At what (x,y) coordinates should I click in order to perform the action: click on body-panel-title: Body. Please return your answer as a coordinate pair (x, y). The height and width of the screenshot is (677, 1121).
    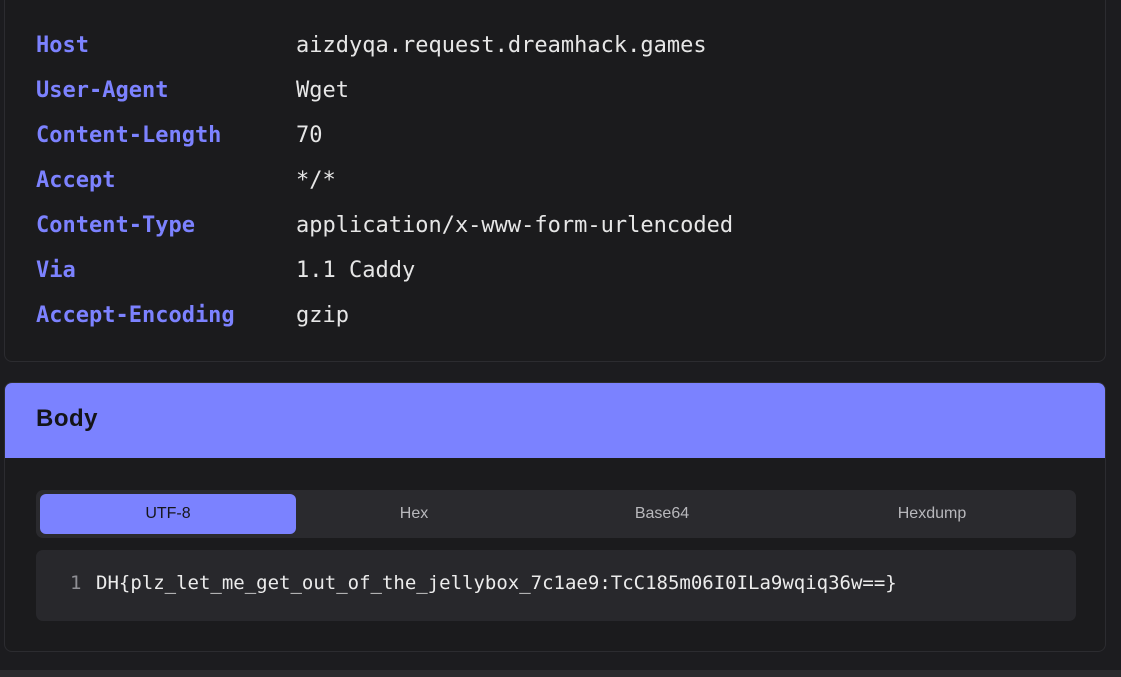
    Looking at the image, I should click on (67, 418).